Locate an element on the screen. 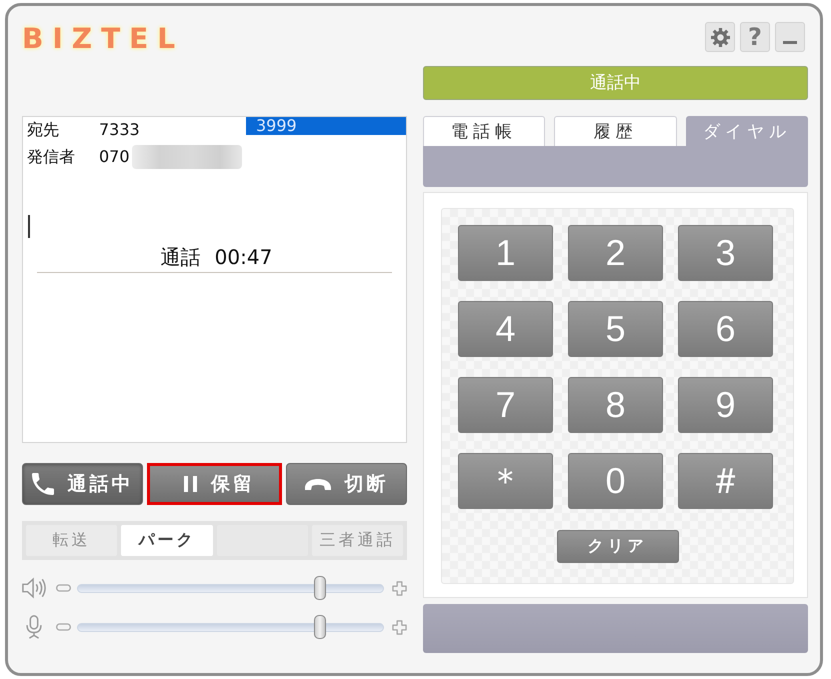 The height and width of the screenshot is (679, 831). info-value: 7333 is located at coordinates (119, 130).